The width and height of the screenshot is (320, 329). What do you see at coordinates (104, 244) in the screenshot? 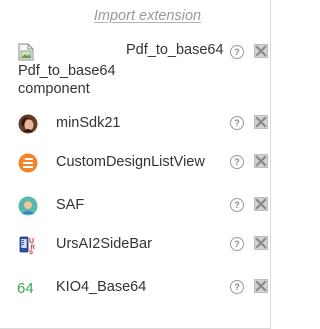
I see `component-name: UrsAI2SideBar` at bounding box center [104, 244].